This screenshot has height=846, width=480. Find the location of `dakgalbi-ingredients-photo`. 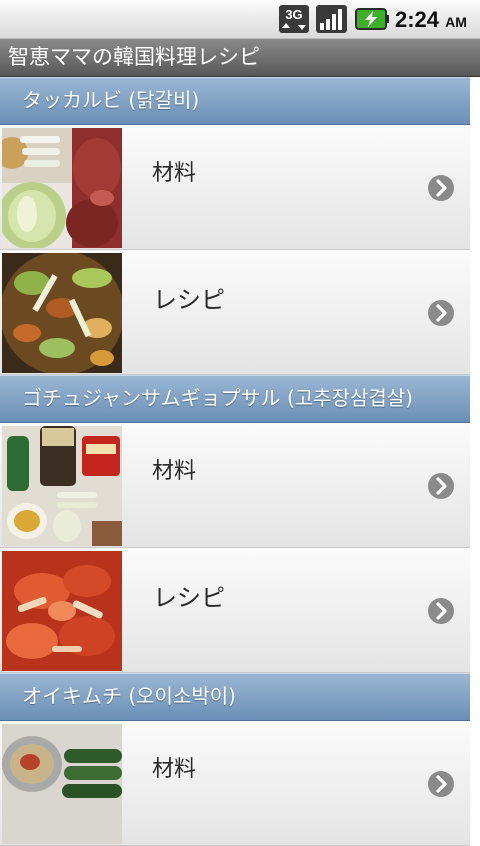

dakgalbi-ingredients-photo is located at coordinates (62, 188).